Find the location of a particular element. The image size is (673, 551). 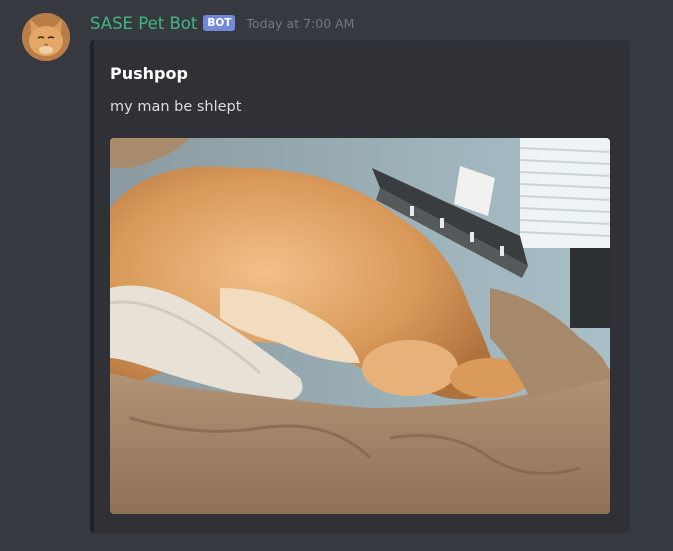

cat-face-icon is located at coordinates (46, 37).